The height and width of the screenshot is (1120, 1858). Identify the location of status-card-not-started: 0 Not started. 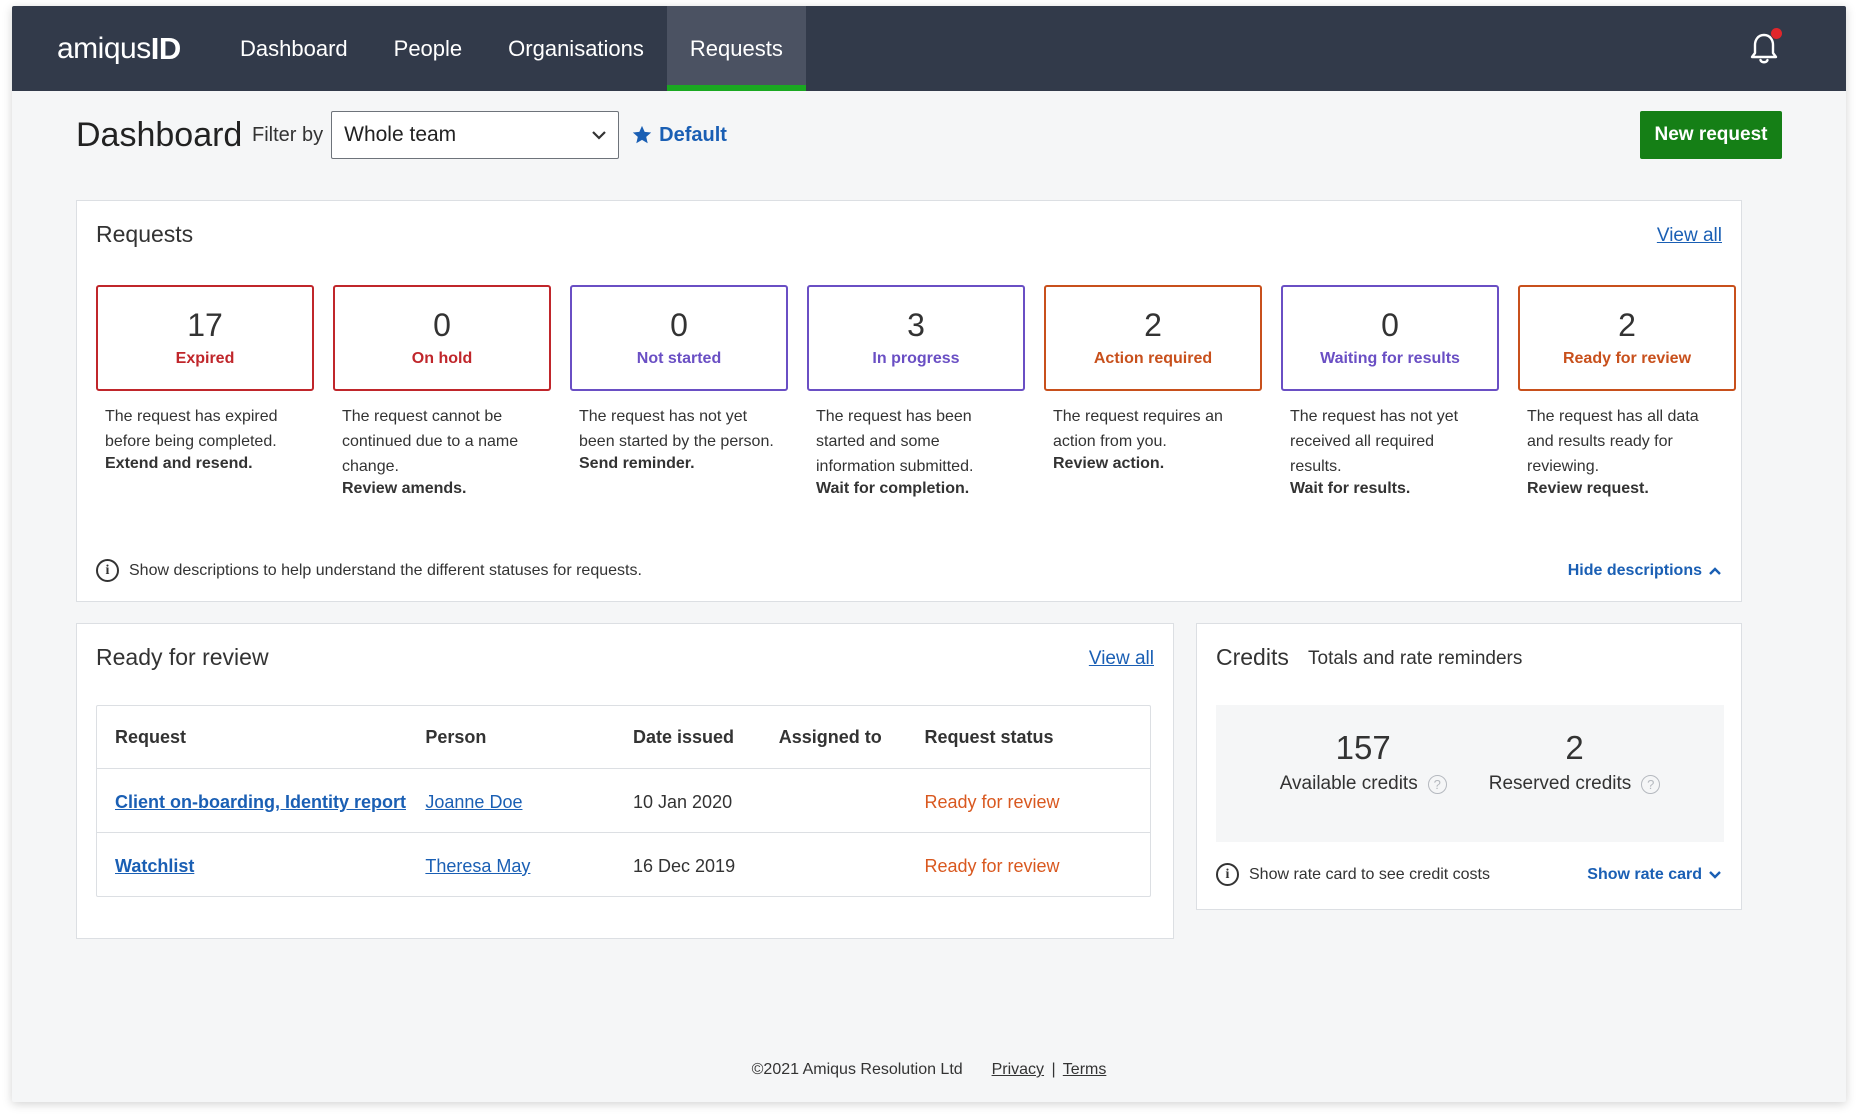
(679, 338).